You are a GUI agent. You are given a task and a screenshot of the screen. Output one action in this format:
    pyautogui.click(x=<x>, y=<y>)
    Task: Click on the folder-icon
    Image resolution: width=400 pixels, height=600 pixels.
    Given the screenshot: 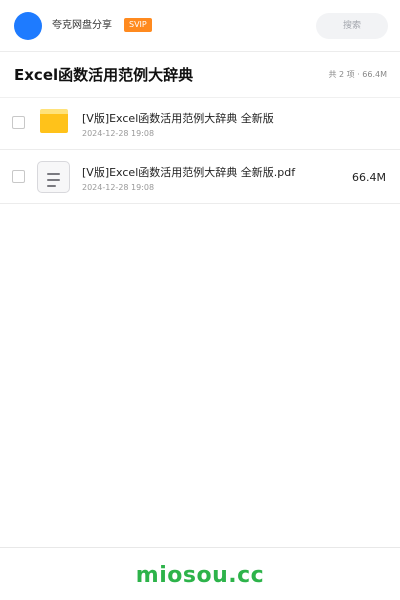 What is the action you would take?
    pyautogui.click(x=54, y=121)
    